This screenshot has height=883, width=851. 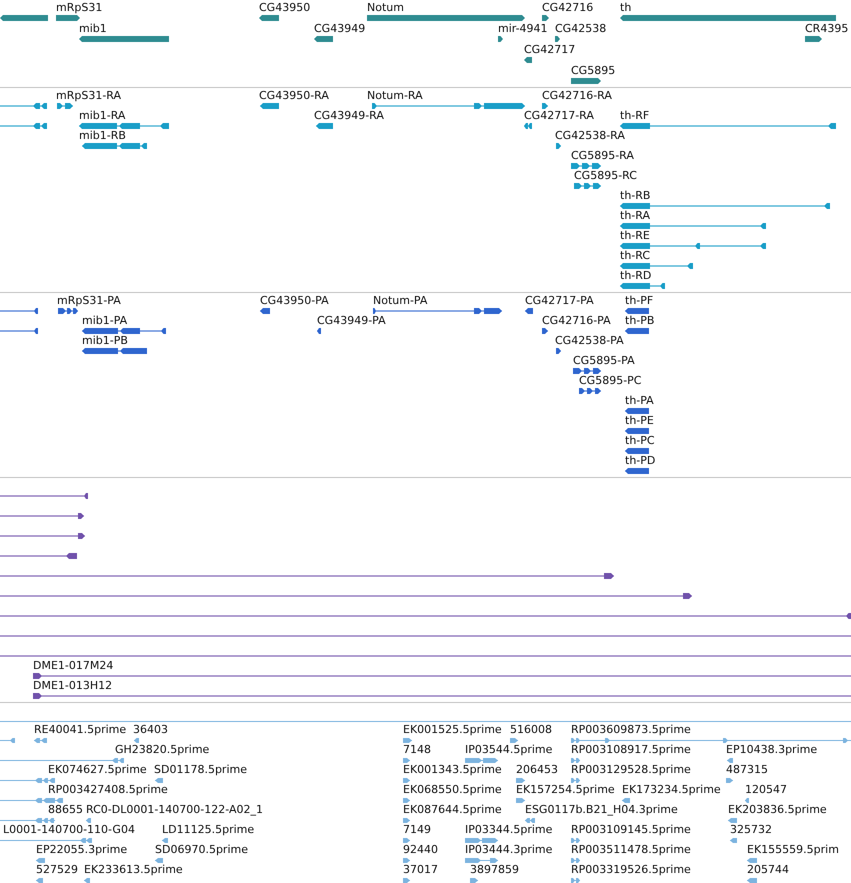 I want to click on feature-label: CG5895-RA, so click(x=602, y=155).